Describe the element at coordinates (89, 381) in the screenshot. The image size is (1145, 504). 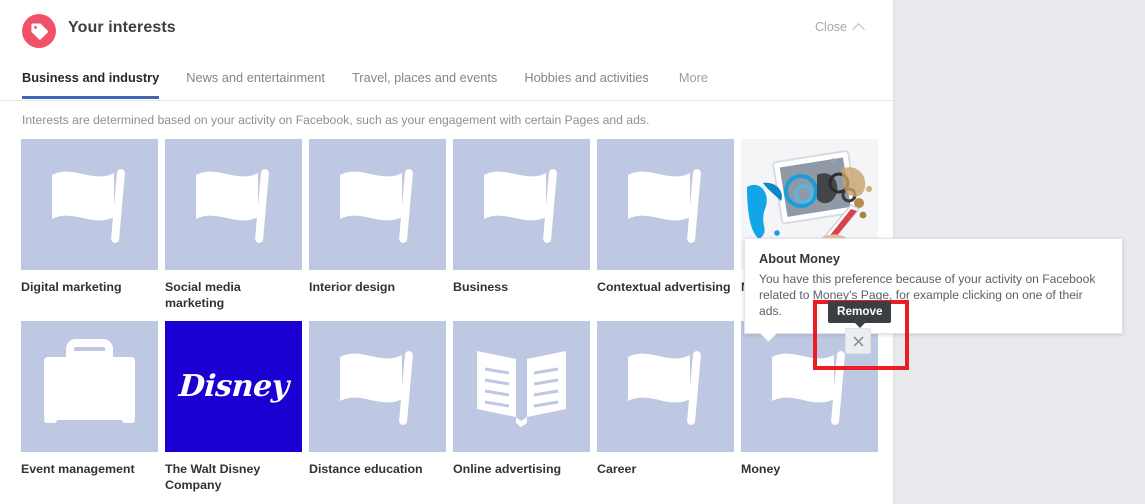
I see `briefcase-icon` at that location.